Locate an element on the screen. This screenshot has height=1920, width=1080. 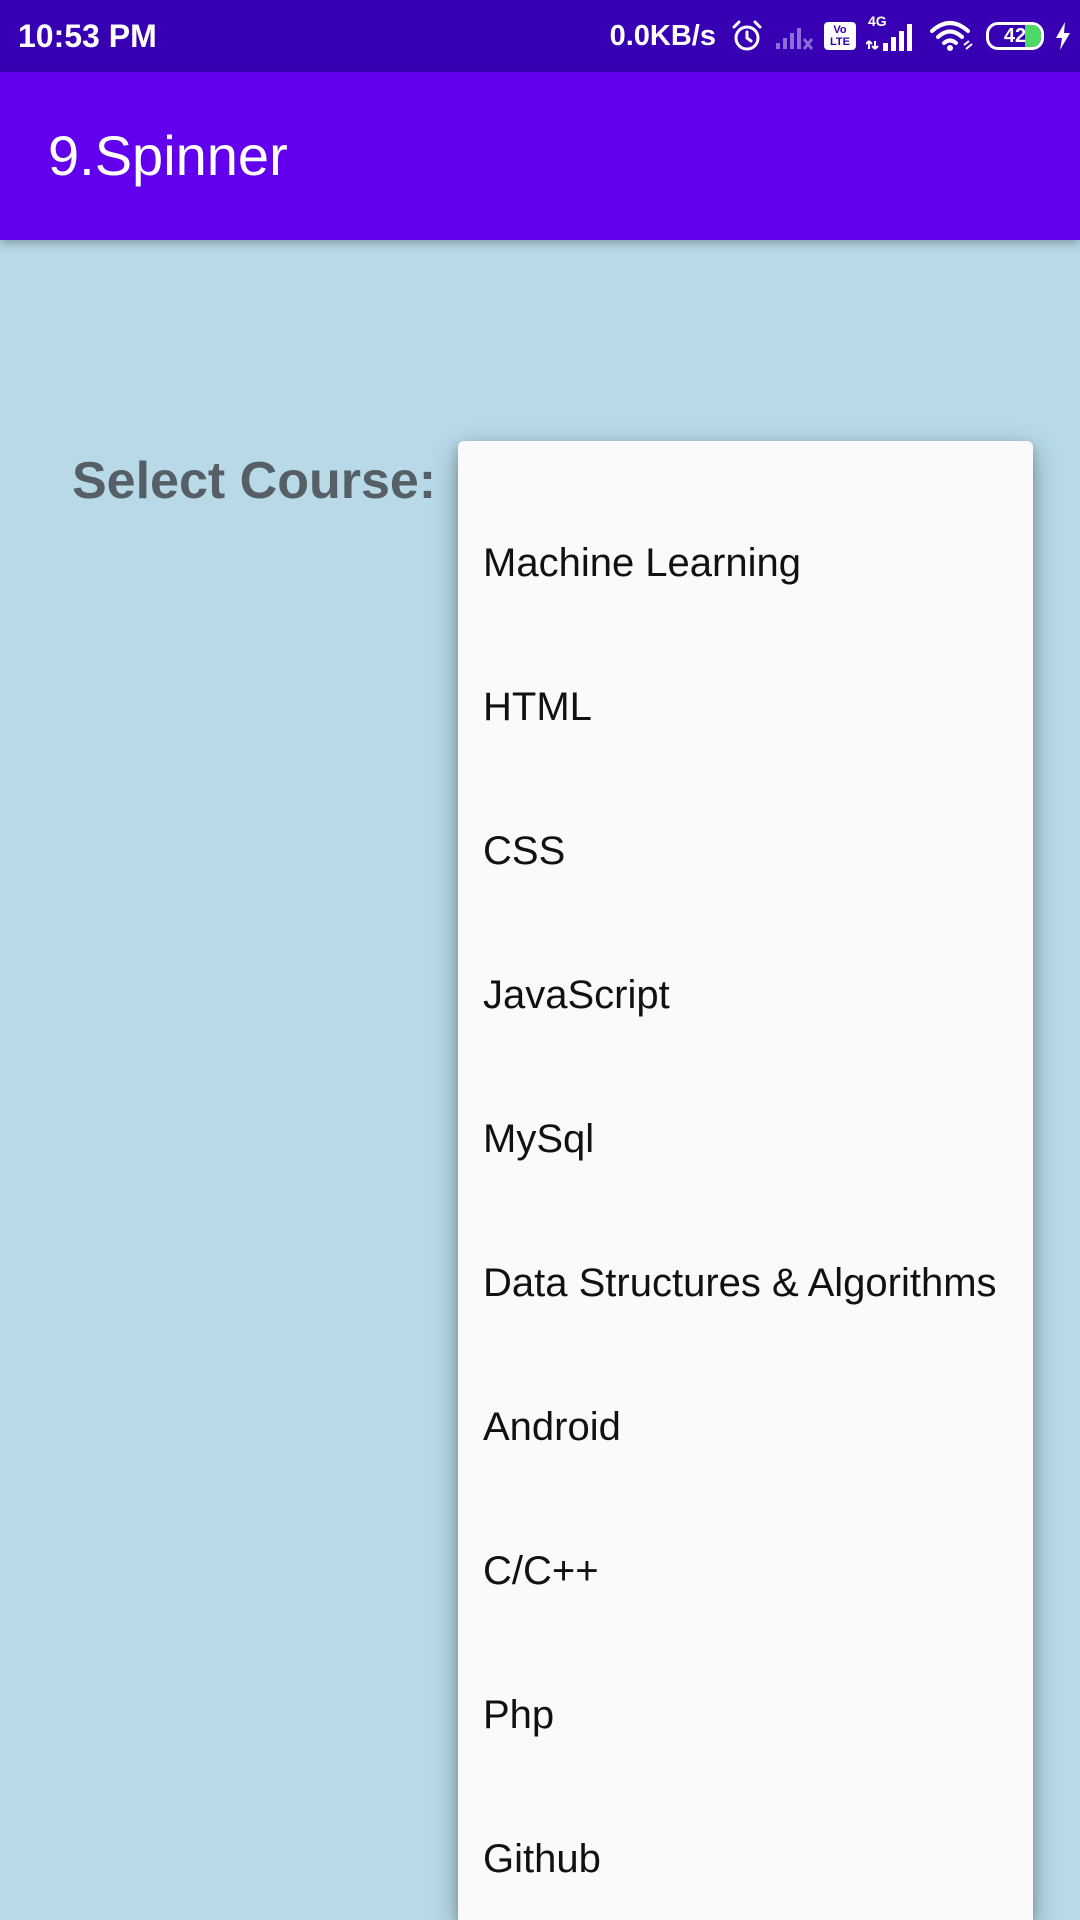
4g-signal-icon: 4G is located at coordinates (892, 33).